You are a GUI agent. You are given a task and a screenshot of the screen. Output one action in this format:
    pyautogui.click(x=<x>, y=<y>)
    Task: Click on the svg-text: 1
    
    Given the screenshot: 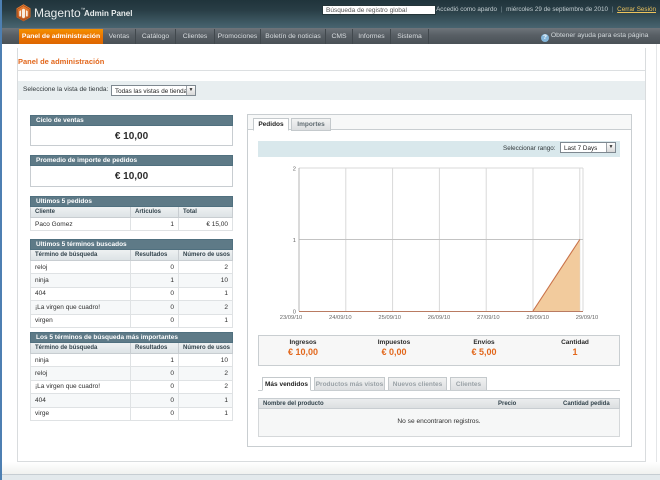 What is the action you would take?
    pyautogui.click(x=294, y=241)
    